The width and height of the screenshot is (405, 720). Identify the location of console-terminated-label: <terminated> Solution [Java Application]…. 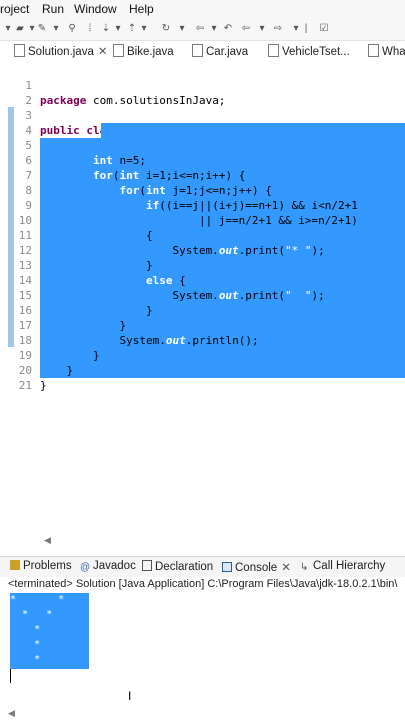
(203, 584).